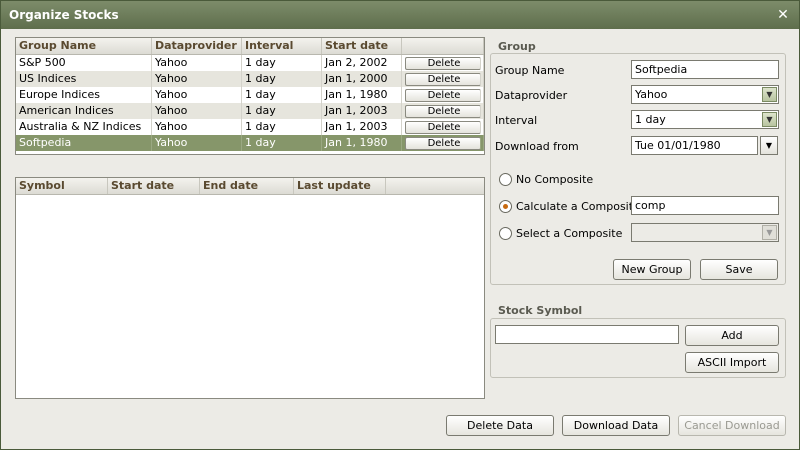 This screenshot has width=800, height=450. Describe the element at coordinates (500, 425) in the screenshot. I see `delete-data-button: Delete Data` at that location.